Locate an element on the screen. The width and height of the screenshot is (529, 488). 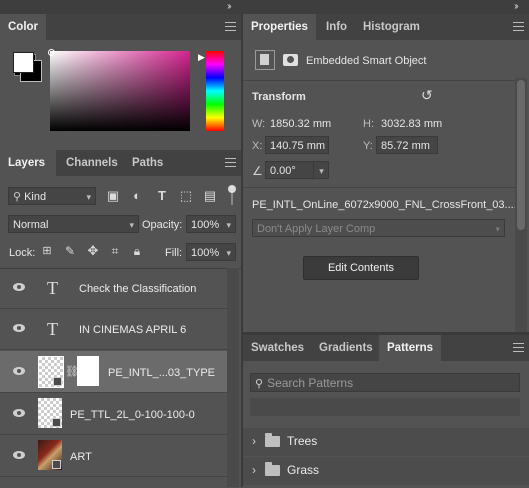
blend-mode-select: Normal ▾ is located at coordinates (73, 224).